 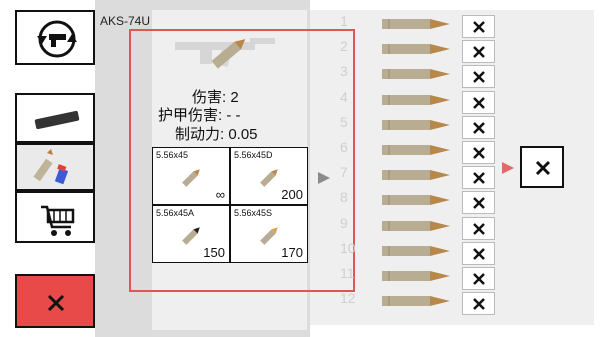 I want to click on suppressor-icon, so click(x=57, y=120).